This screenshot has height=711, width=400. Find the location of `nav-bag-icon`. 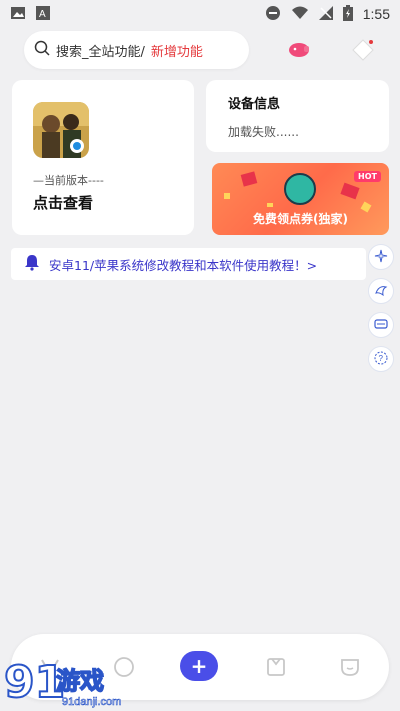

nav-bag-icon is located at coordinates (276, 667).